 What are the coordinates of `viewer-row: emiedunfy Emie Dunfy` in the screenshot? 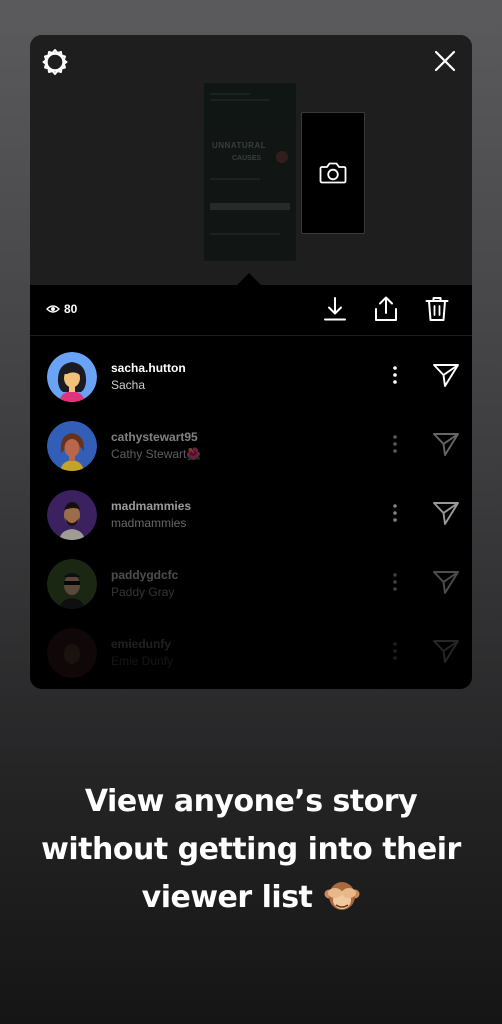 It's located at (251, 653).